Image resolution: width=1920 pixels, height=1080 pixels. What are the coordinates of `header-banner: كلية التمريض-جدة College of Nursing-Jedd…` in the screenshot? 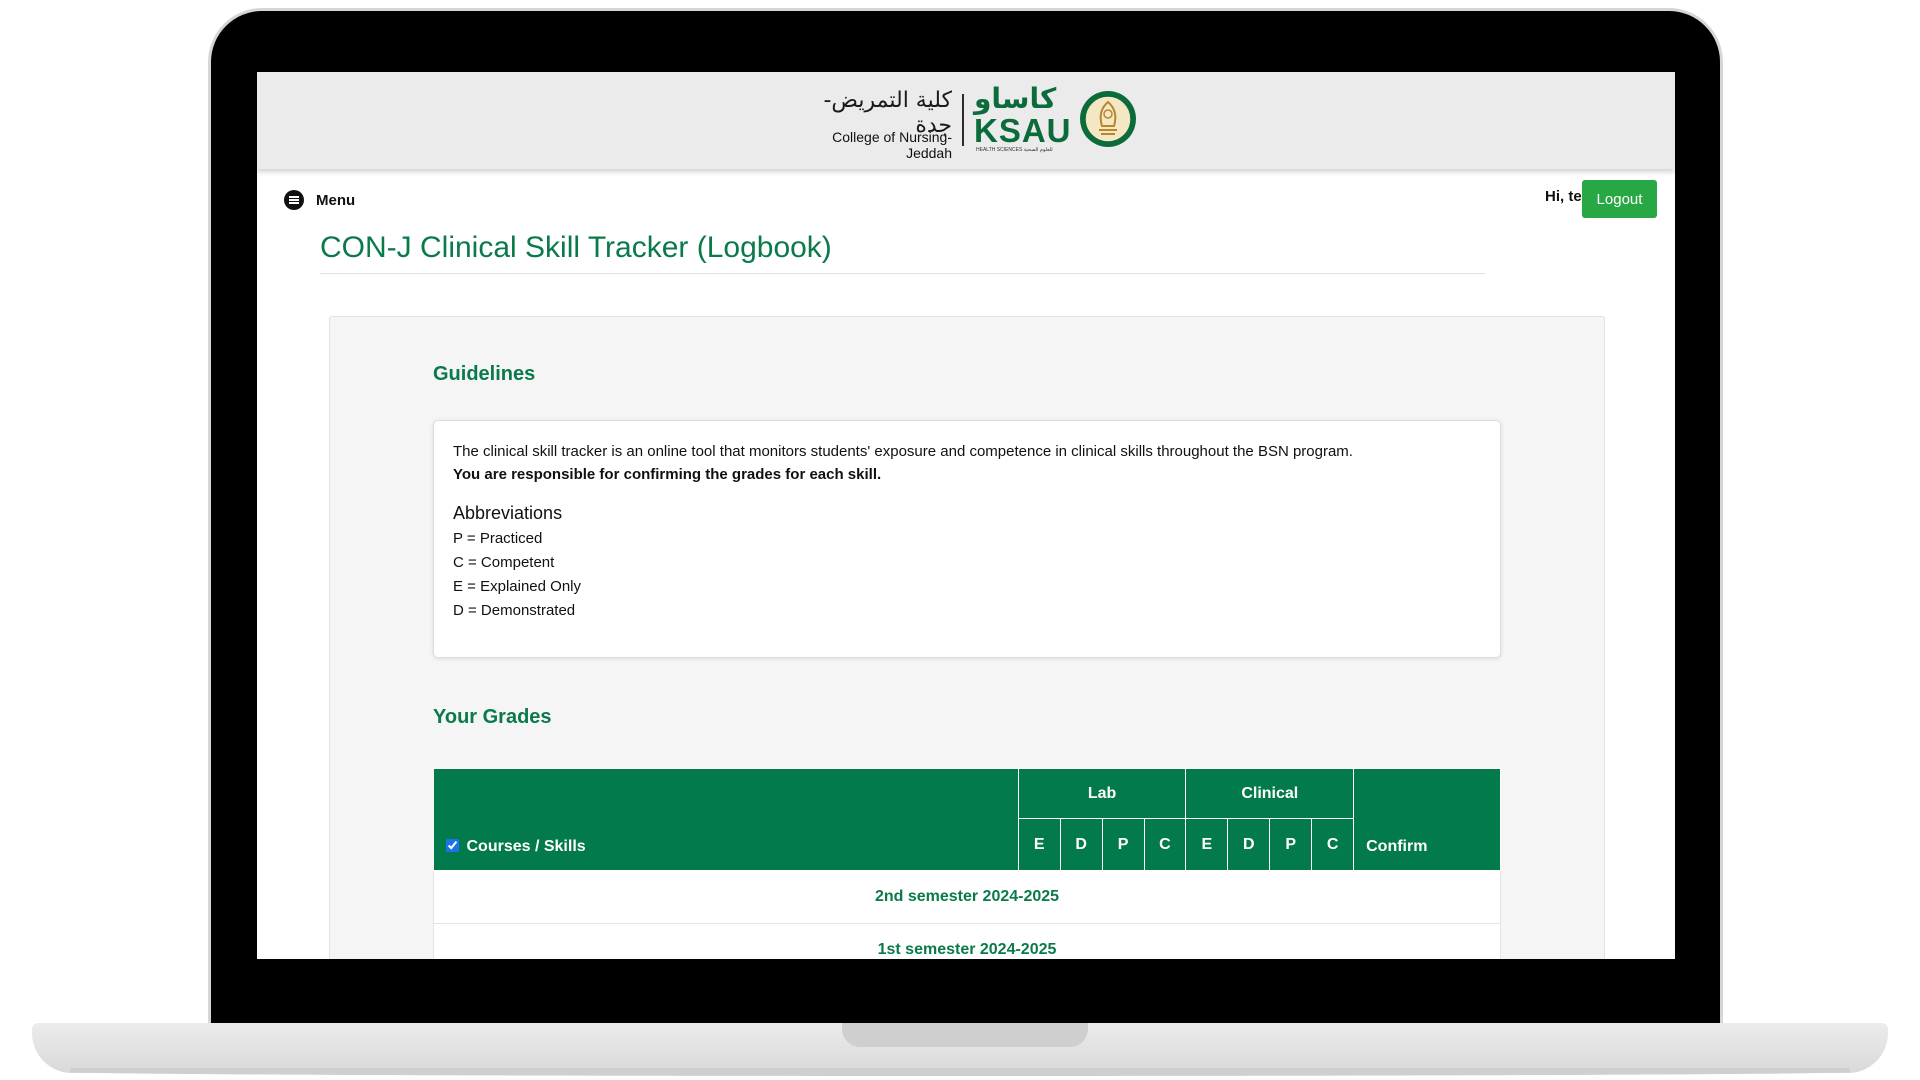 It's located at (966, 120).